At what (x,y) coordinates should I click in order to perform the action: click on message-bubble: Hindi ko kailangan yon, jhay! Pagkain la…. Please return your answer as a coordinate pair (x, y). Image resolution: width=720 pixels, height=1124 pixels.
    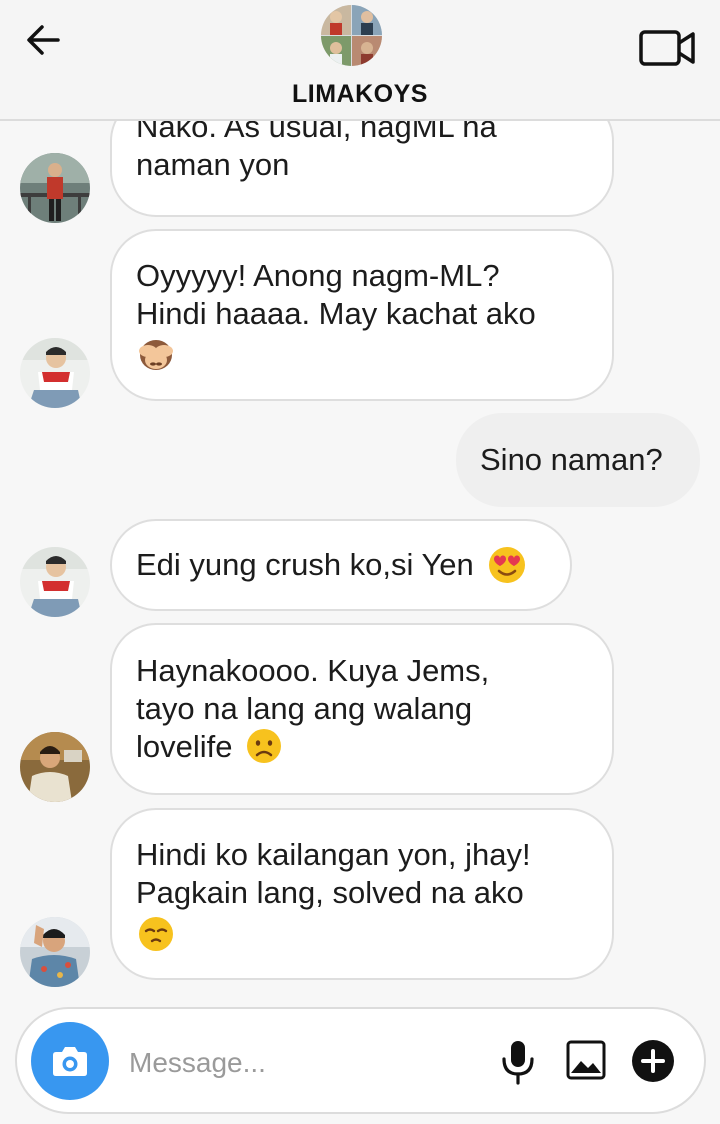
    Looking at the image, I should click on (362, 894).